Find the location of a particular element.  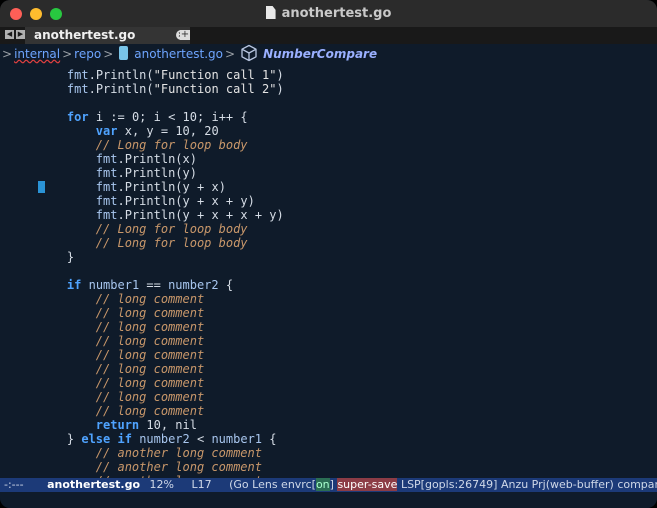

tab-anothertest-go: anothertest.go × is located at coordinates (107, 35).